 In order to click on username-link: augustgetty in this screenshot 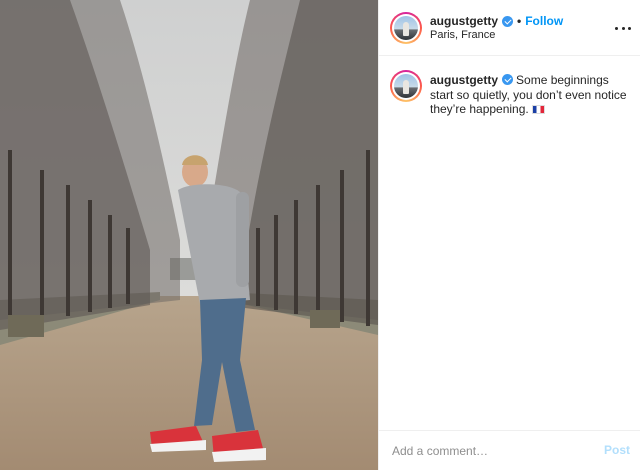, I will do `click(464, 21)`.